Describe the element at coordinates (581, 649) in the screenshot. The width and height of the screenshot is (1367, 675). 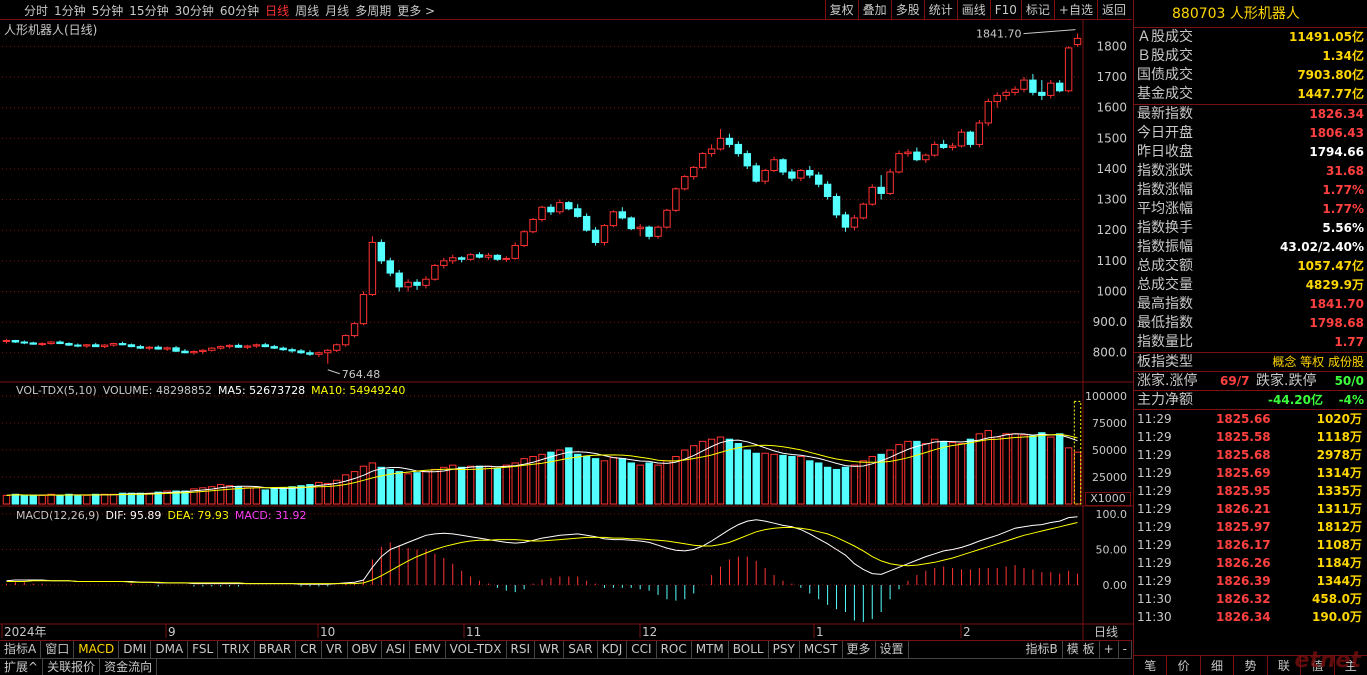
I see `indicator-tab-sar-16: SAR` at that location.